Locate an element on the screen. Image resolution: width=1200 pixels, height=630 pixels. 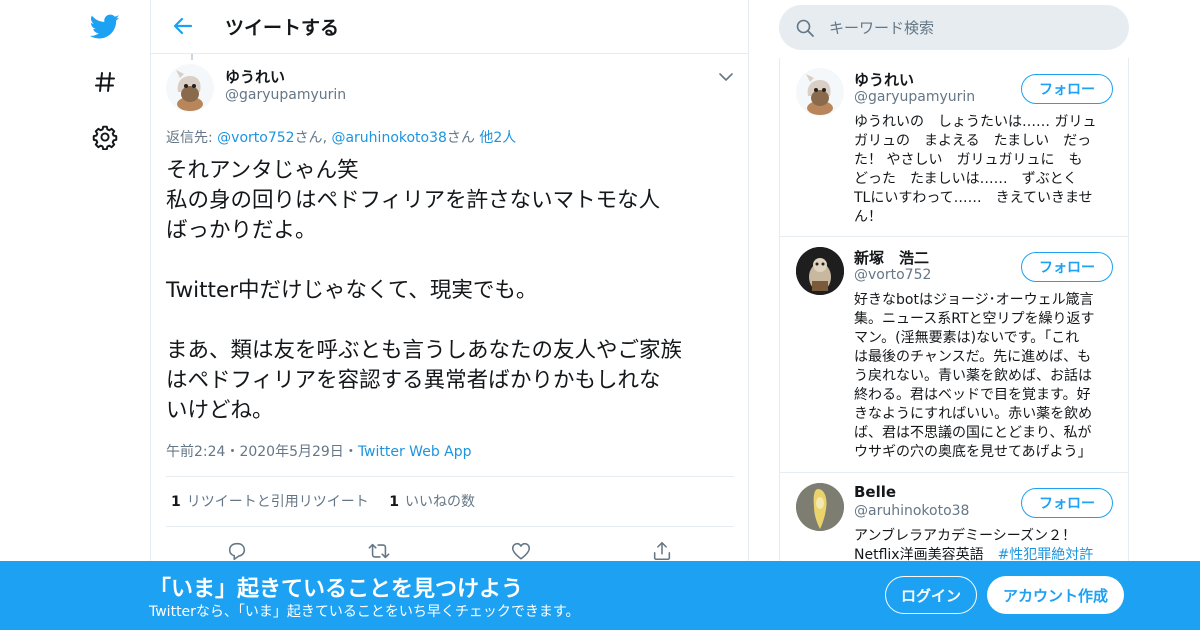
user-bio-line: 集。ニュース系RTと空リプを繰り返す is located at coordinates (974, 319).